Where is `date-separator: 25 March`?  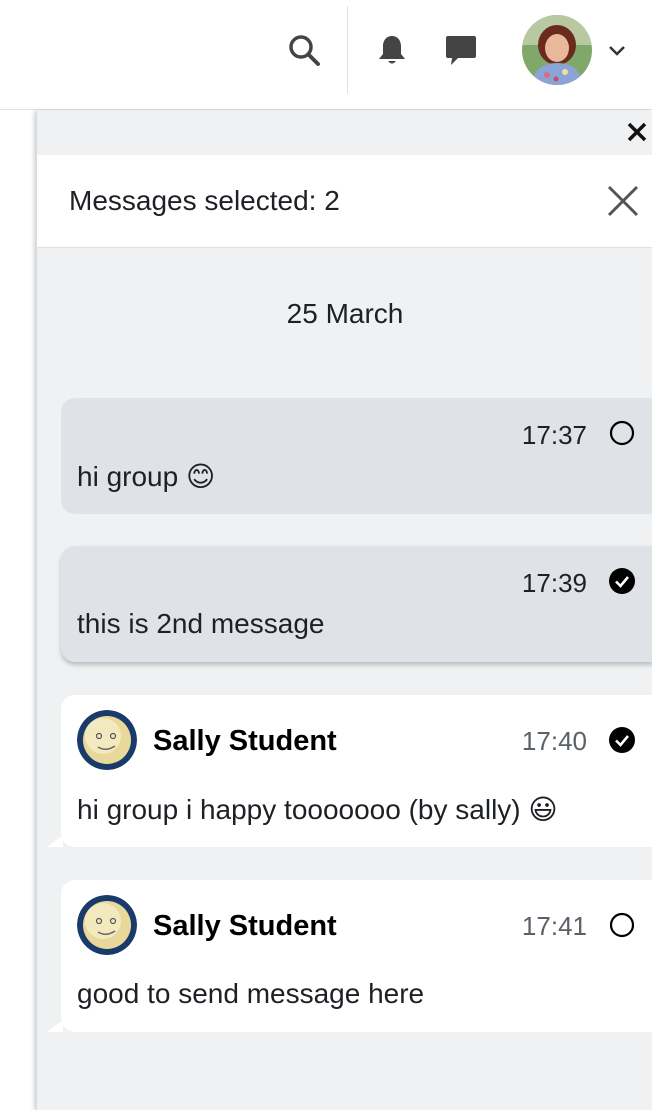
date-separator: 25 March is located at coordinates (345, 313).